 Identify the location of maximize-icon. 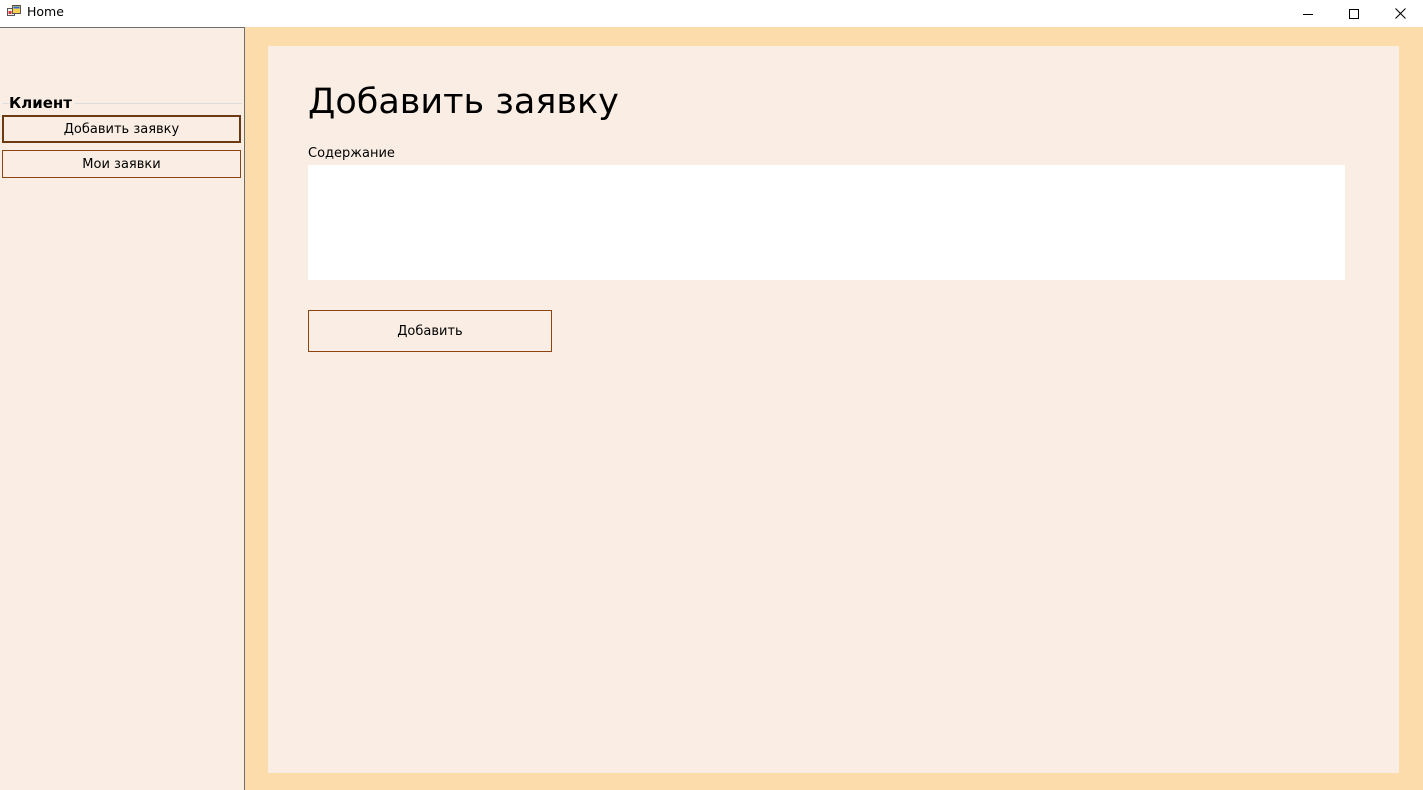
(1354, 13).